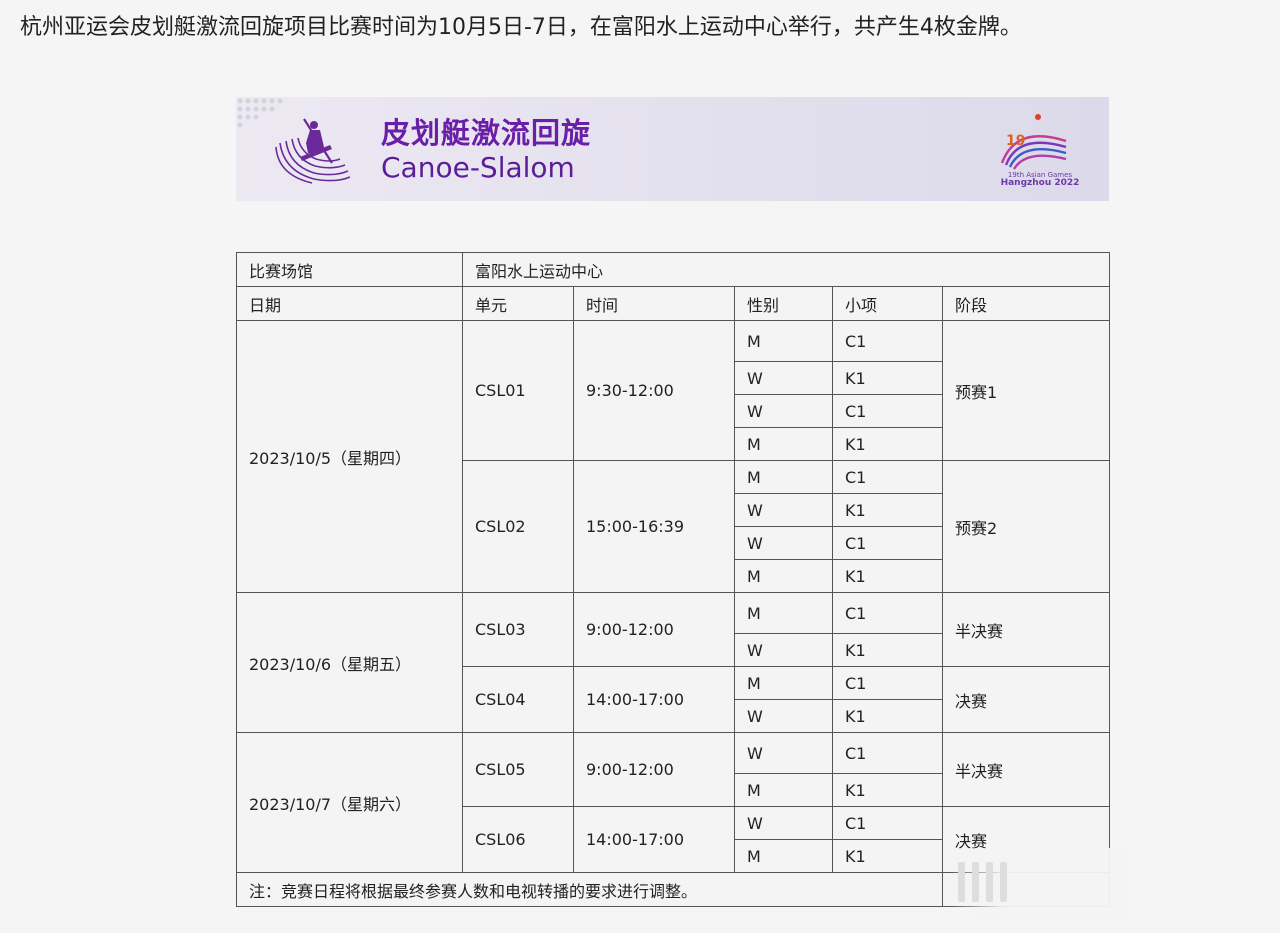 This screenshot has height=933, width=1280. Describe the element at coordinates (1026, 303) in the screenshot. I see `header-stage: 阶段` at that location.